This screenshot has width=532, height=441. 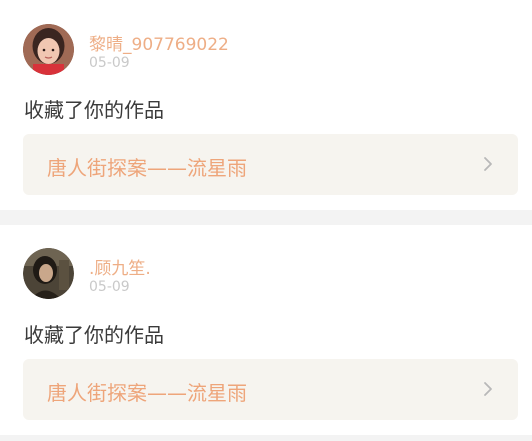 What do you see at coordinates (120, 266) in the screenshot?
I see `username: .顾九笙.` at bounding box center [120, 266].